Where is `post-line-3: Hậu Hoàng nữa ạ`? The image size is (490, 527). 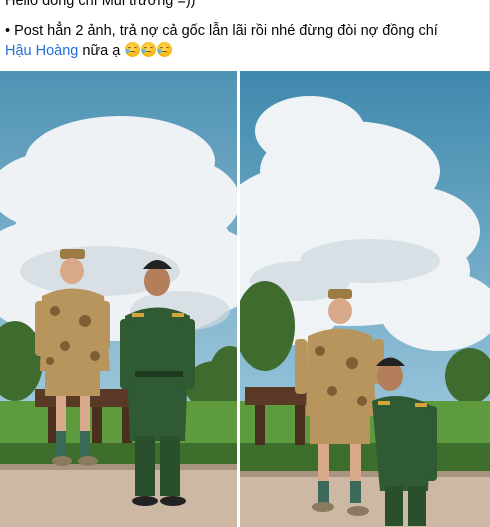
post-line-3: Hậu Hoàng nữa ạ is located at coordinates (89, 51).